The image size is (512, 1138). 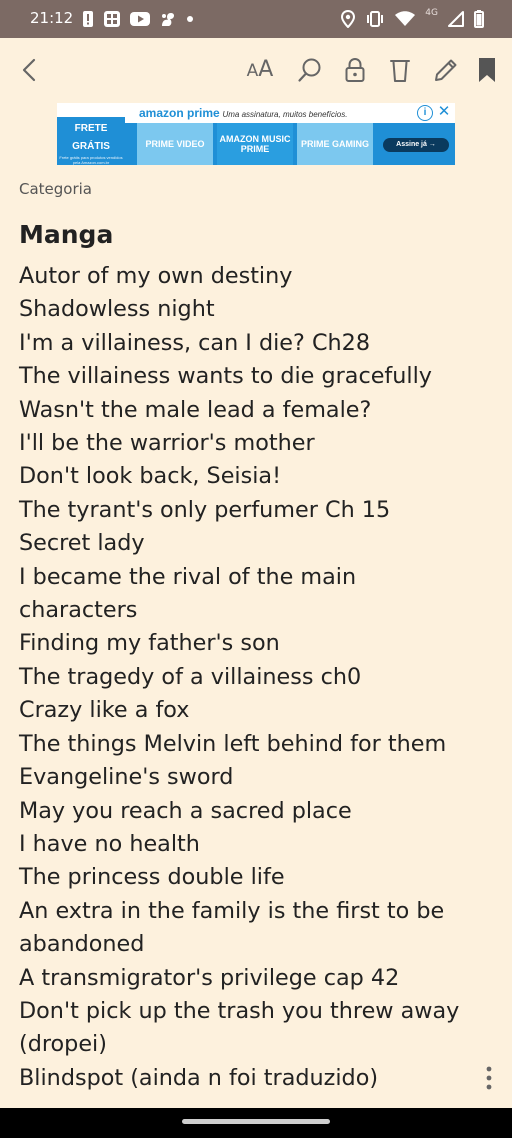 What do you see at coordinates (254, 543) in the screenshot?
I see `note-line: Secret lady` at bounding box center [254, 543].